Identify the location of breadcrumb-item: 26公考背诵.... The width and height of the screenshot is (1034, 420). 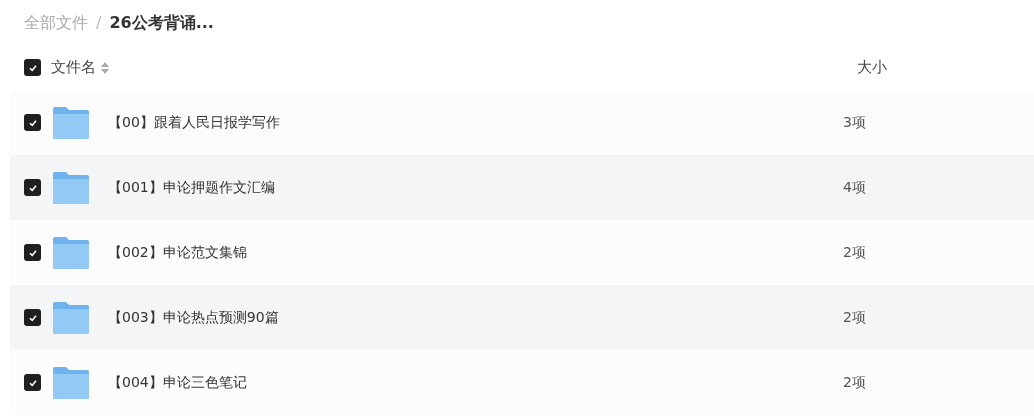
(161, 22).